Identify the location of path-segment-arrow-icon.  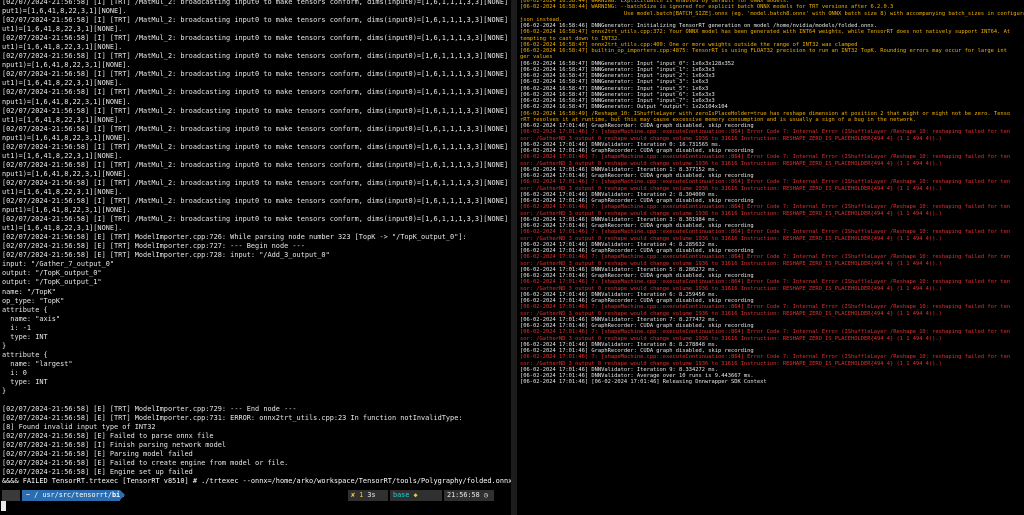
(122, 495).